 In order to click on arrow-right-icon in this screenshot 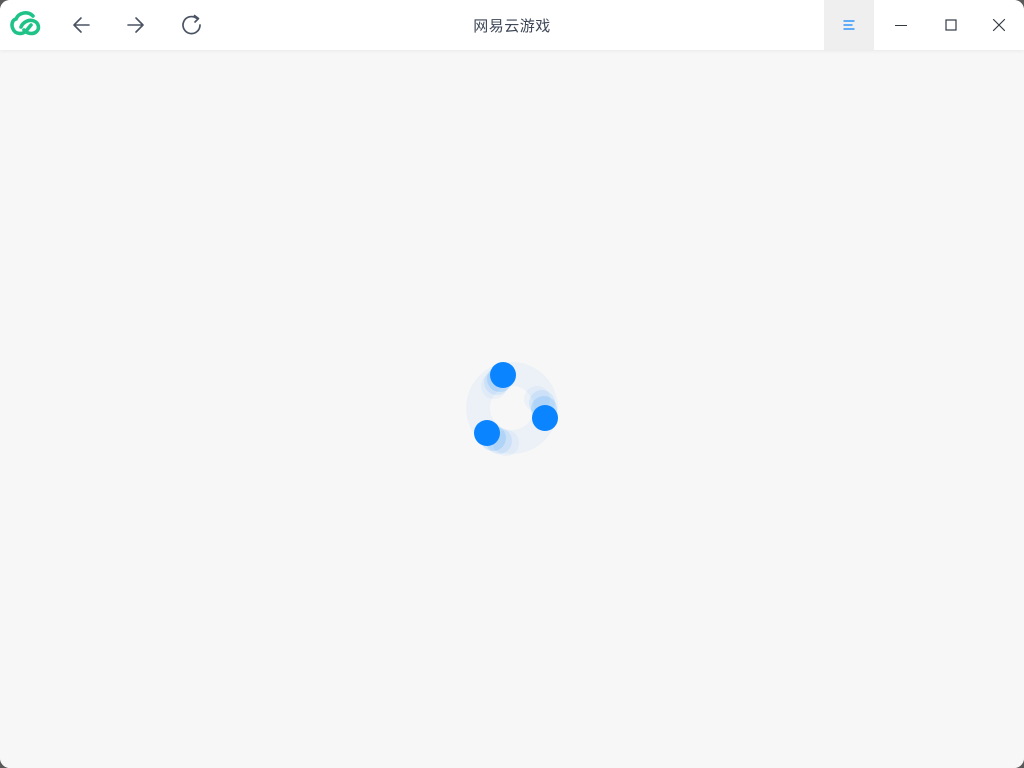, I will do `click(135, 25)`.